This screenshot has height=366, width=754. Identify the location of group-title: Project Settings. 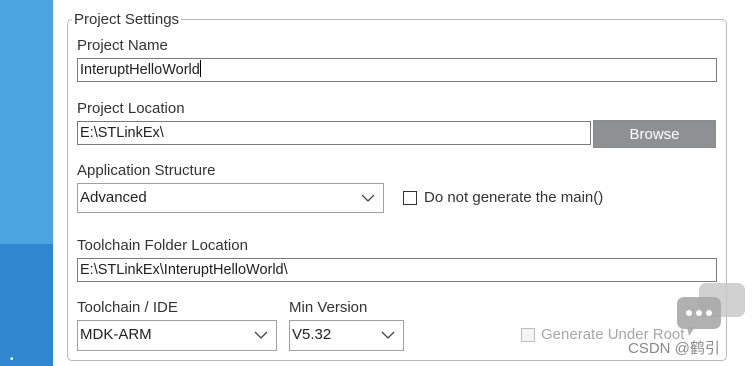
(127, 20).